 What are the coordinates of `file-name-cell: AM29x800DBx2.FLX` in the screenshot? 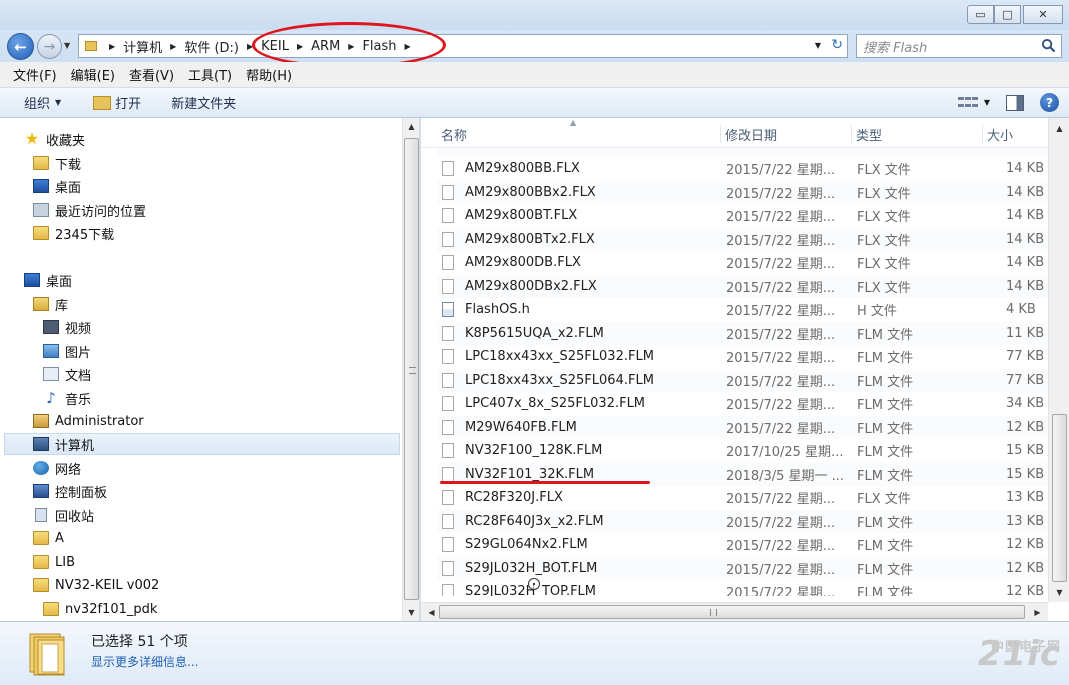 It's located at (519, 286).